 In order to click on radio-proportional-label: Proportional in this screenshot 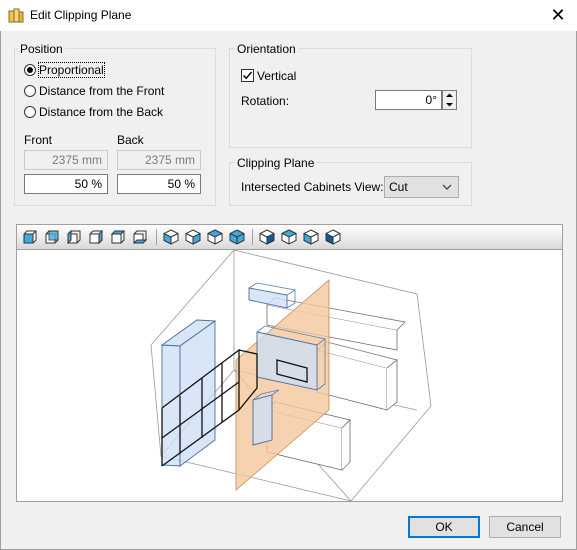, I will do `click(71, 70)`.